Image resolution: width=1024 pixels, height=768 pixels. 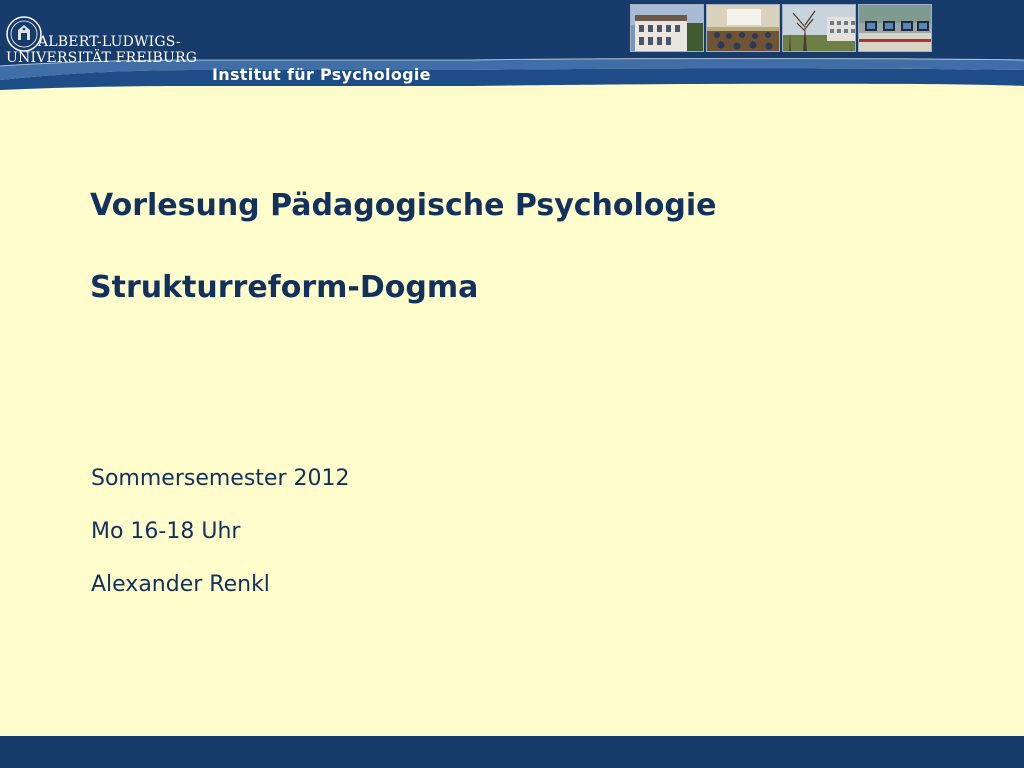 What do you see at coordinates (284, 287) in the screenshot?
I see `slide-subtitle: Strukturreform-Dogma` at bounding box center [284, 287].